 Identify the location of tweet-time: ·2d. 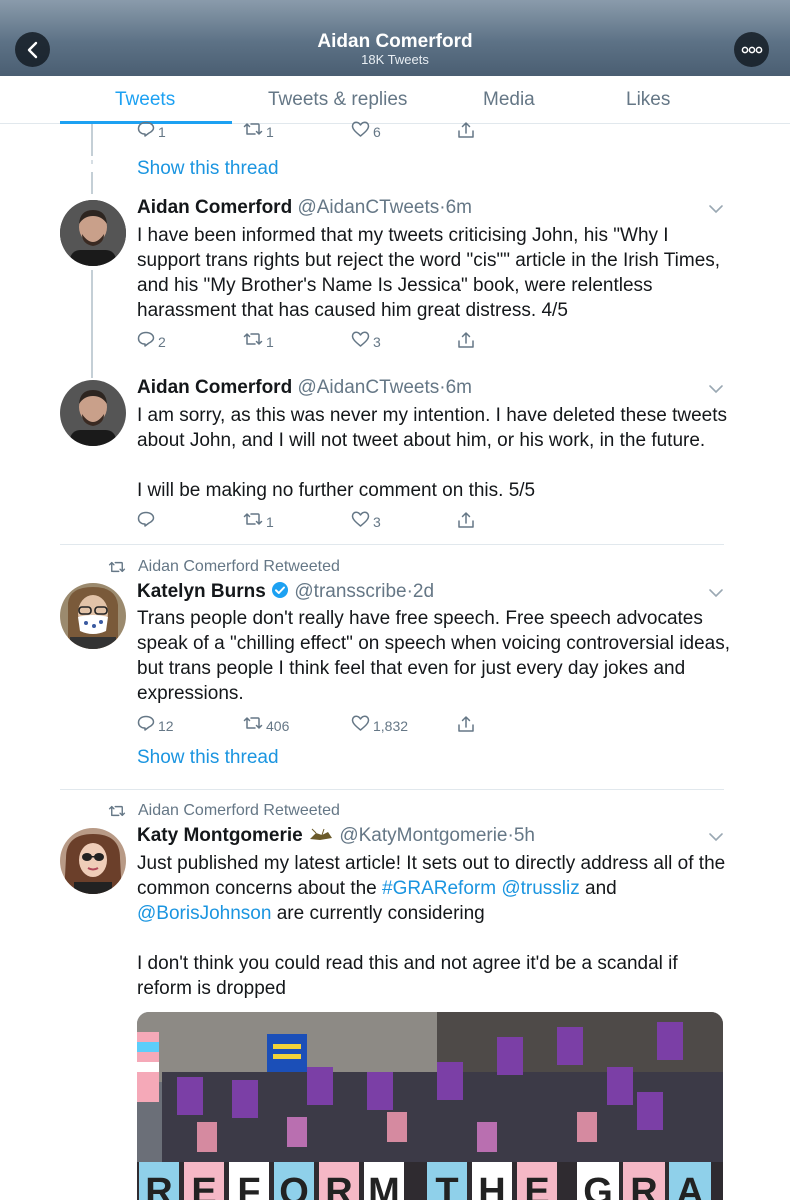
(420, 591).